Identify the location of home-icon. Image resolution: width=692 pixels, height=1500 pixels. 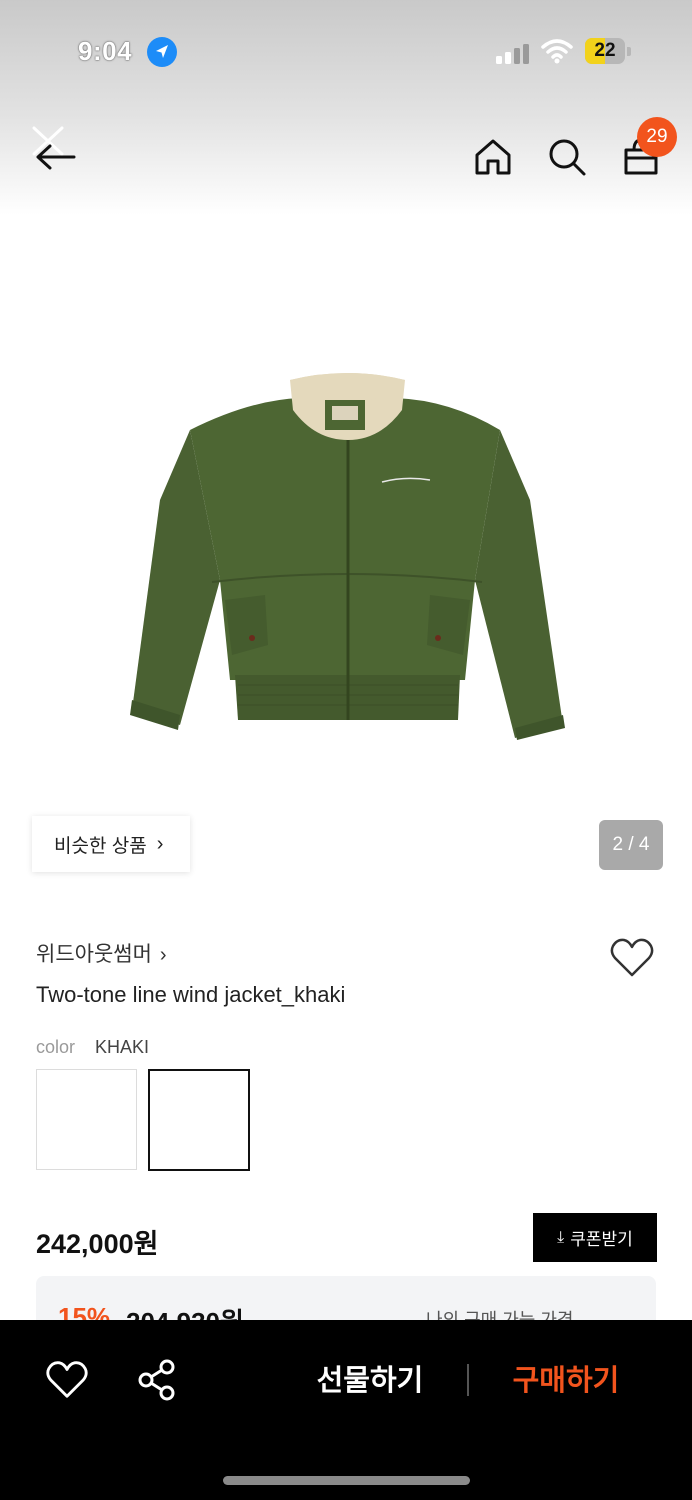
(493, 157).